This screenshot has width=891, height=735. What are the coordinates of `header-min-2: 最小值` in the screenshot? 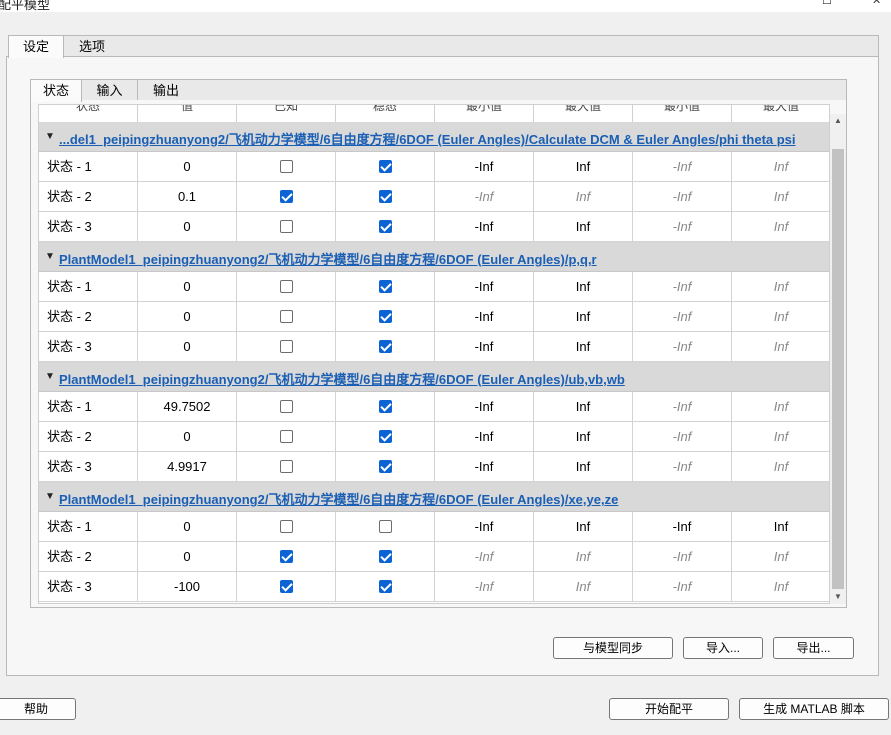 It's located at (682, 114).